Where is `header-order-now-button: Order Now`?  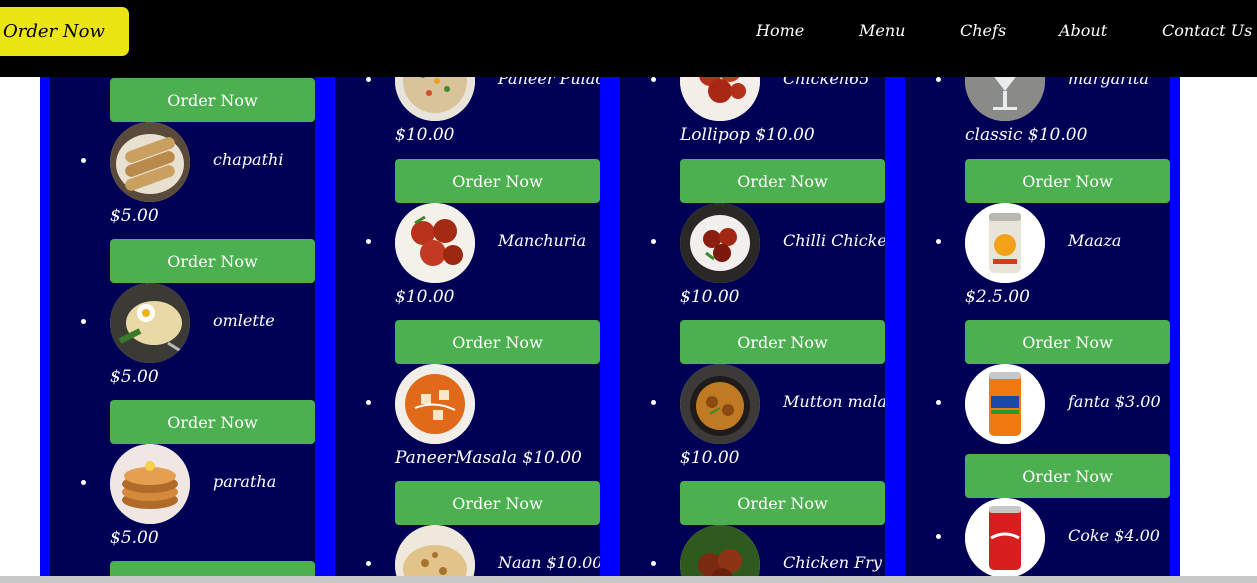
header-order-now-button: Order Now is located at coordinates (64, 31).